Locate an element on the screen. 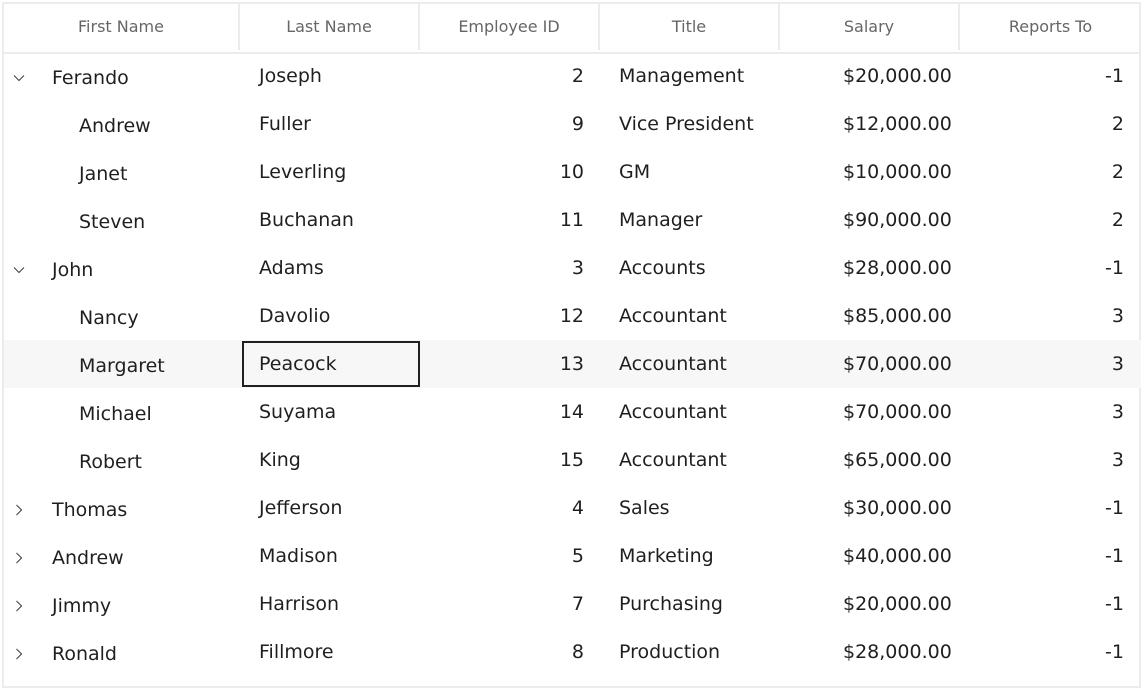  cell-first: Robert is located at coordinates (122, 462).